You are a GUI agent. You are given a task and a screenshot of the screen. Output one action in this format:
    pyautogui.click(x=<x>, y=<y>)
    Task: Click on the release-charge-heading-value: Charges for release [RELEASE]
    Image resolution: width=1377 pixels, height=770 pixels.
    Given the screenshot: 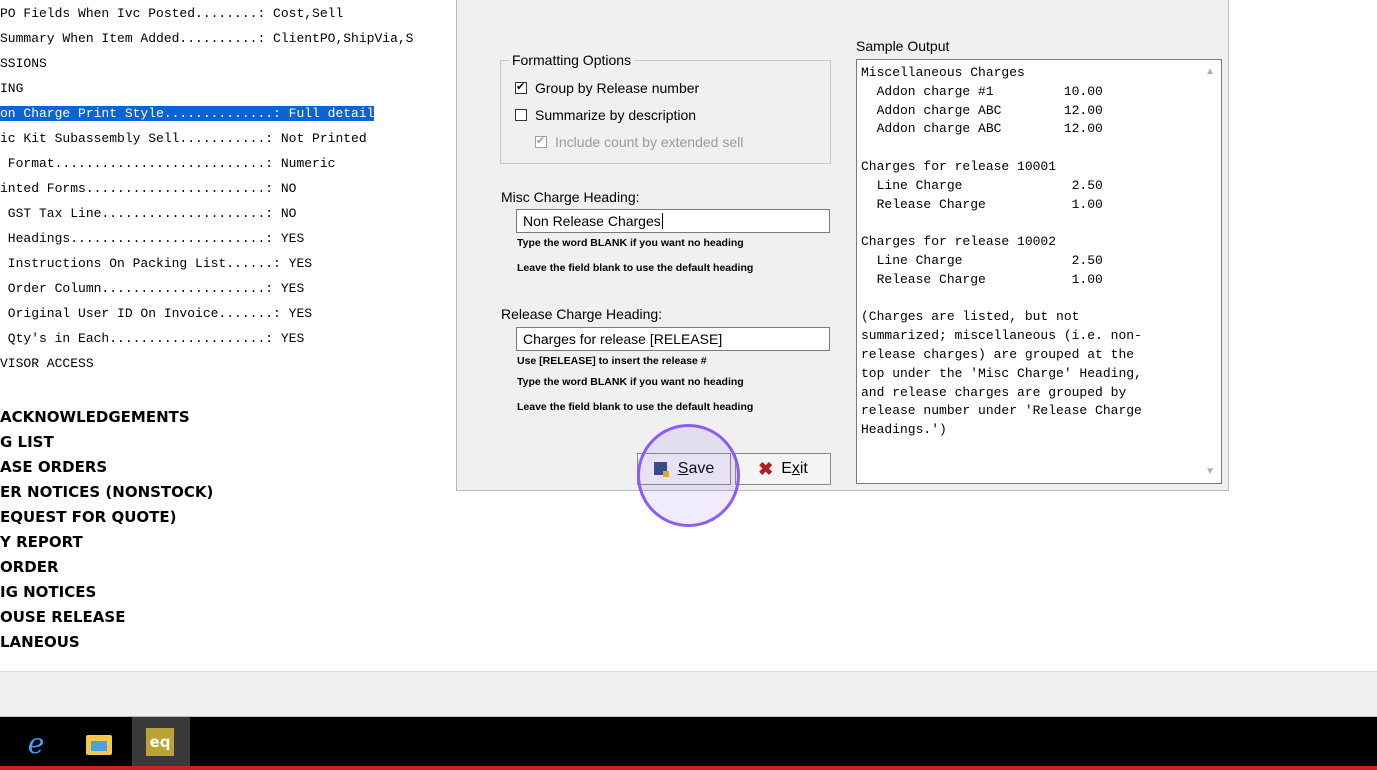 What is the action you would take?
    pyautogui.click(x=623, y=339)
    